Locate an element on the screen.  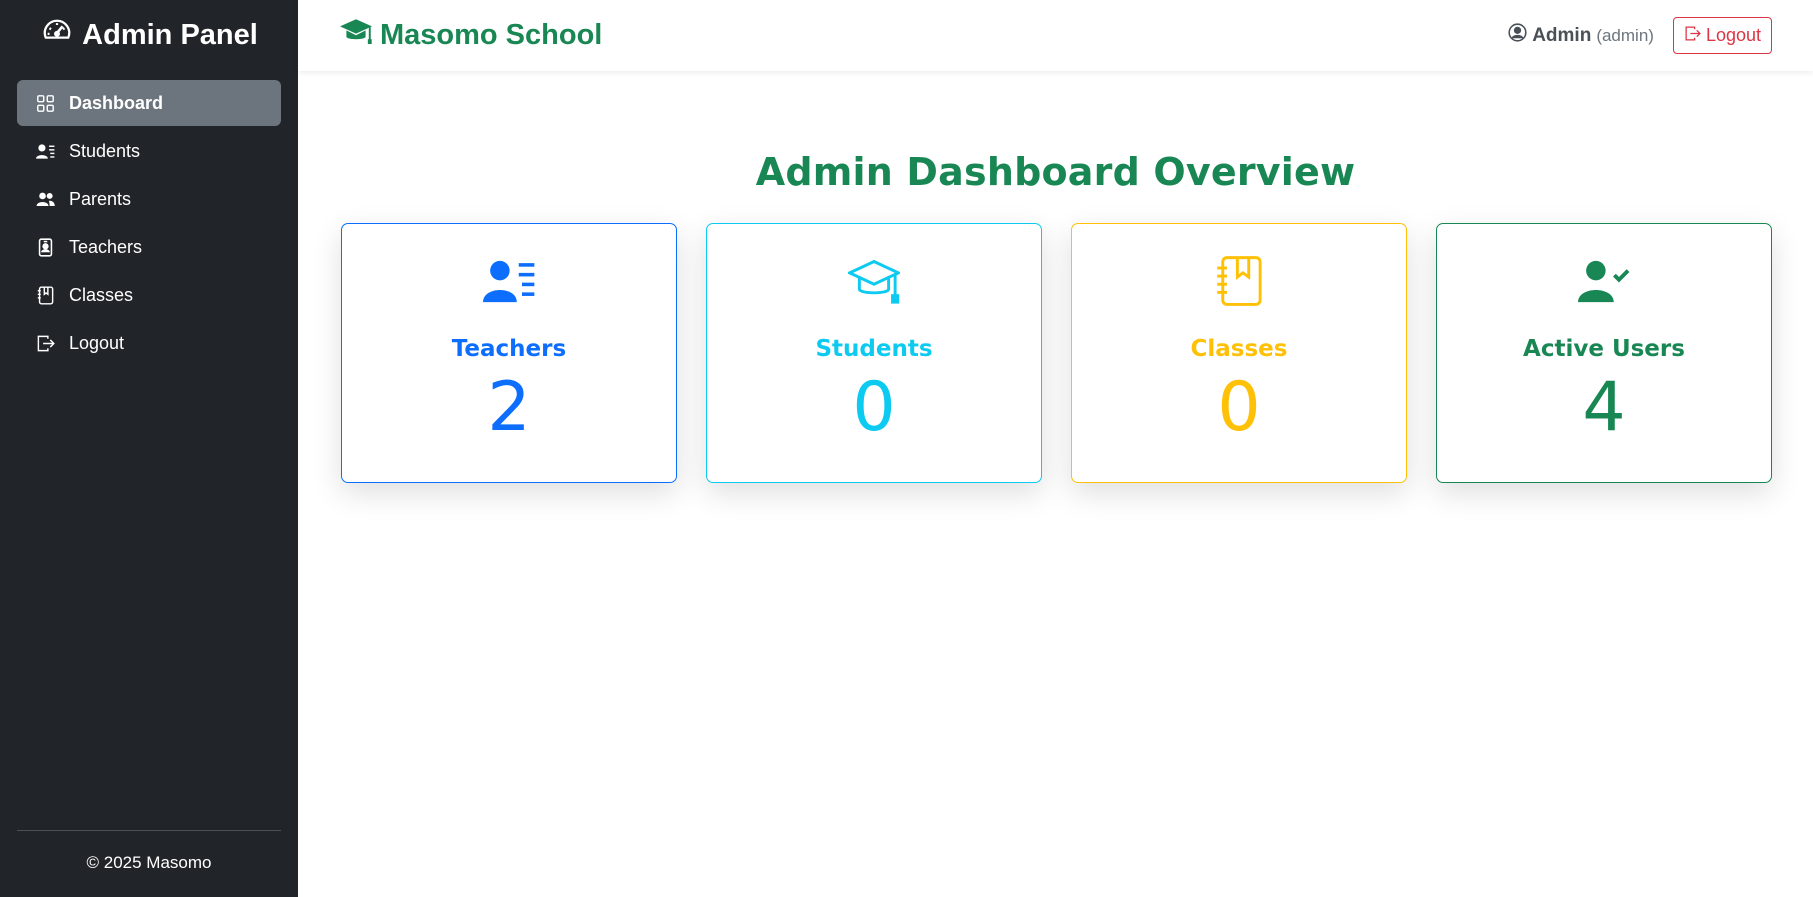
sidebar-item-label: Logout is located at coordinates (97, 342).